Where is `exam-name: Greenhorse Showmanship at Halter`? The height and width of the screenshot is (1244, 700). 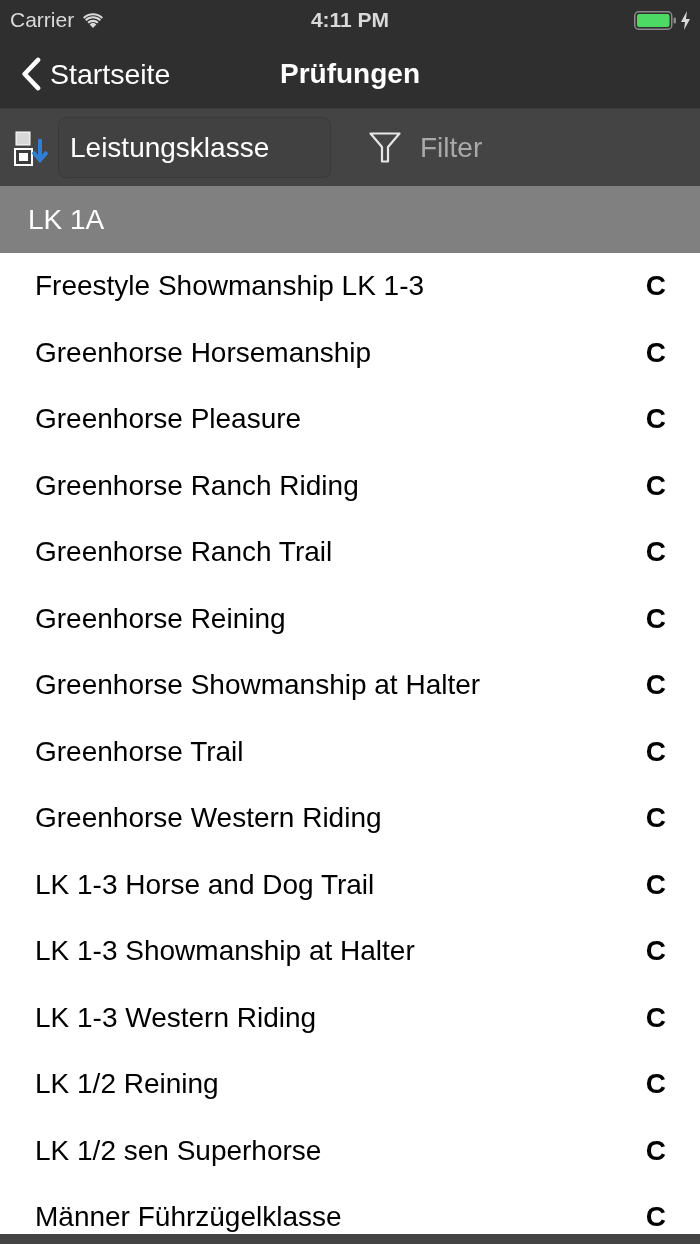 exam-name: Greenhorse Showmanship at Halter is located at coordinates (258, 685).